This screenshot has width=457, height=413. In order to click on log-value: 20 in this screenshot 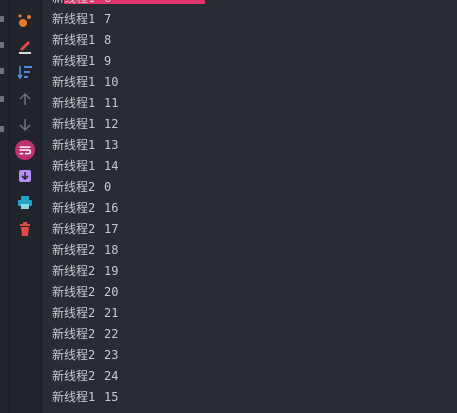, I will do `click(111, 292)`.